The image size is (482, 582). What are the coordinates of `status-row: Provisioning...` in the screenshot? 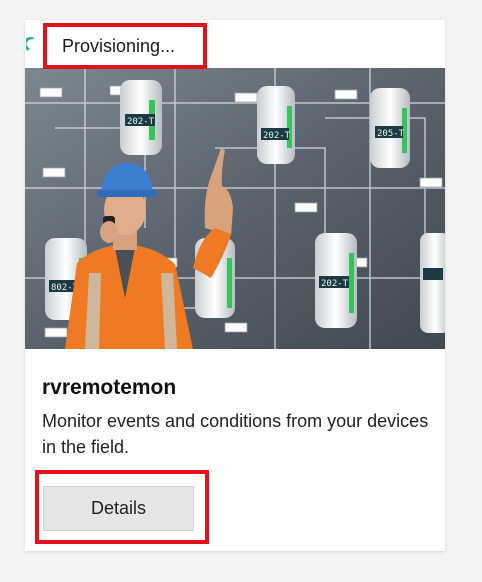 It's located at (234, 44).